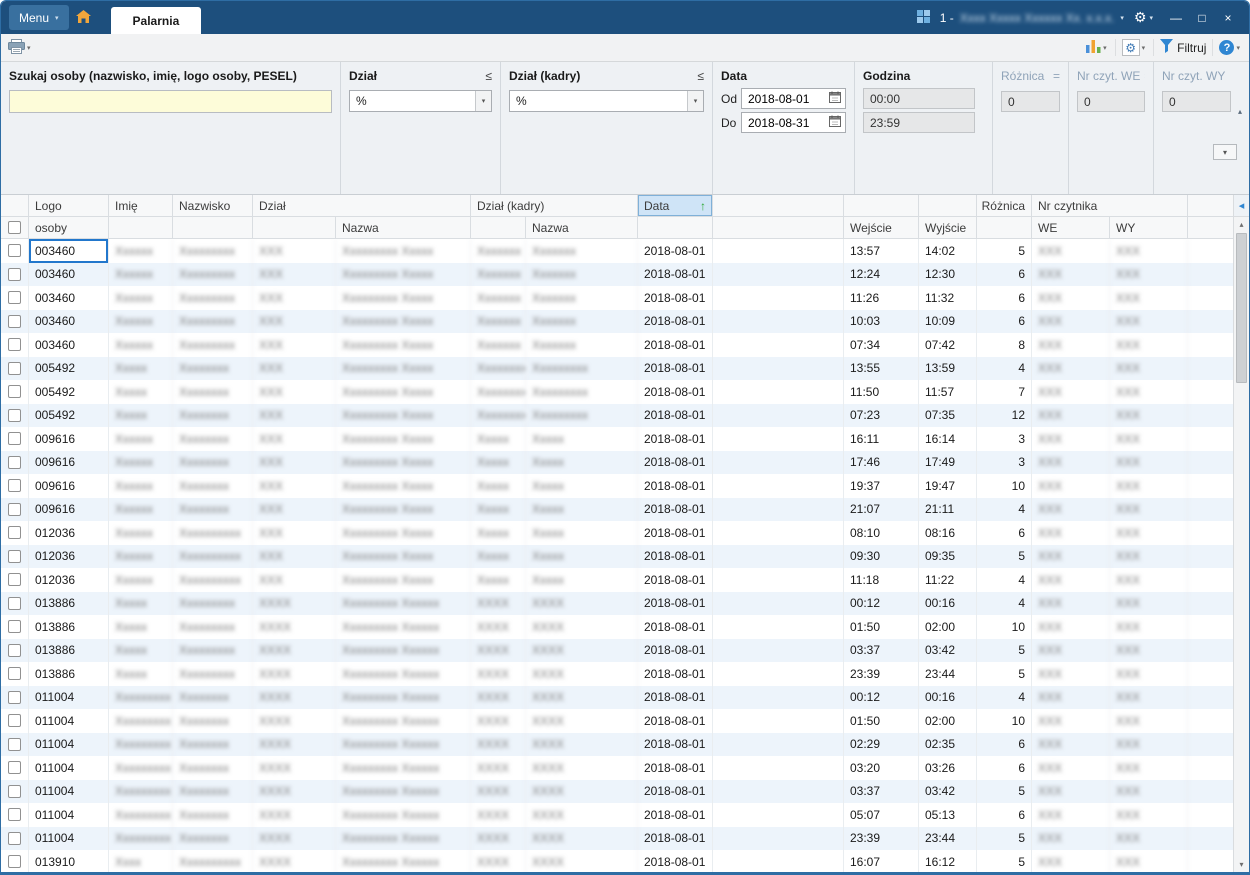 The height and width of the screenshot is (875, 1250). What do you see at coordinates (84, 17) in the screenshot?
I see `home-button` at bounding box center [84, 17].